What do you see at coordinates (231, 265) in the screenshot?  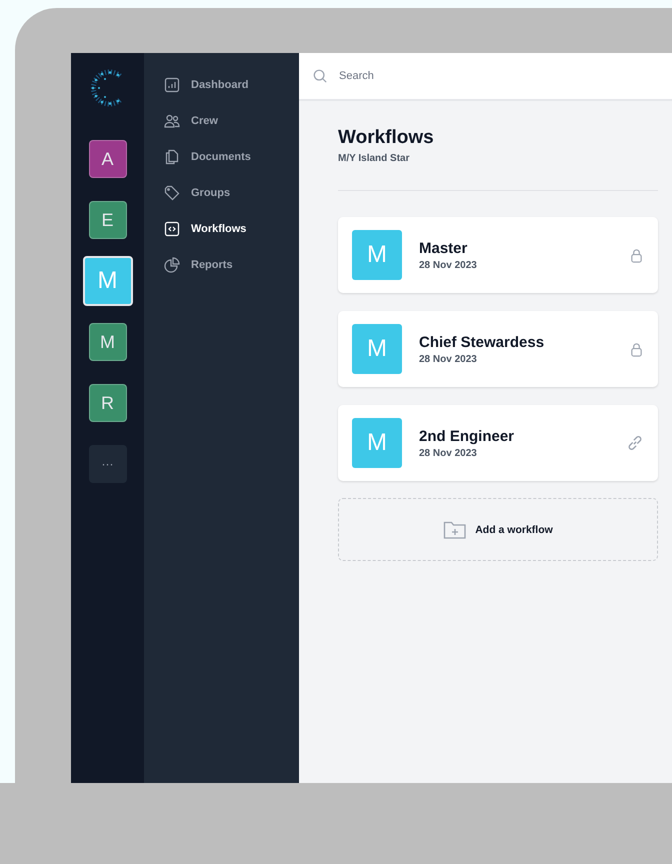 I see `nav-item: Reports` at bounding box center [231, 265].